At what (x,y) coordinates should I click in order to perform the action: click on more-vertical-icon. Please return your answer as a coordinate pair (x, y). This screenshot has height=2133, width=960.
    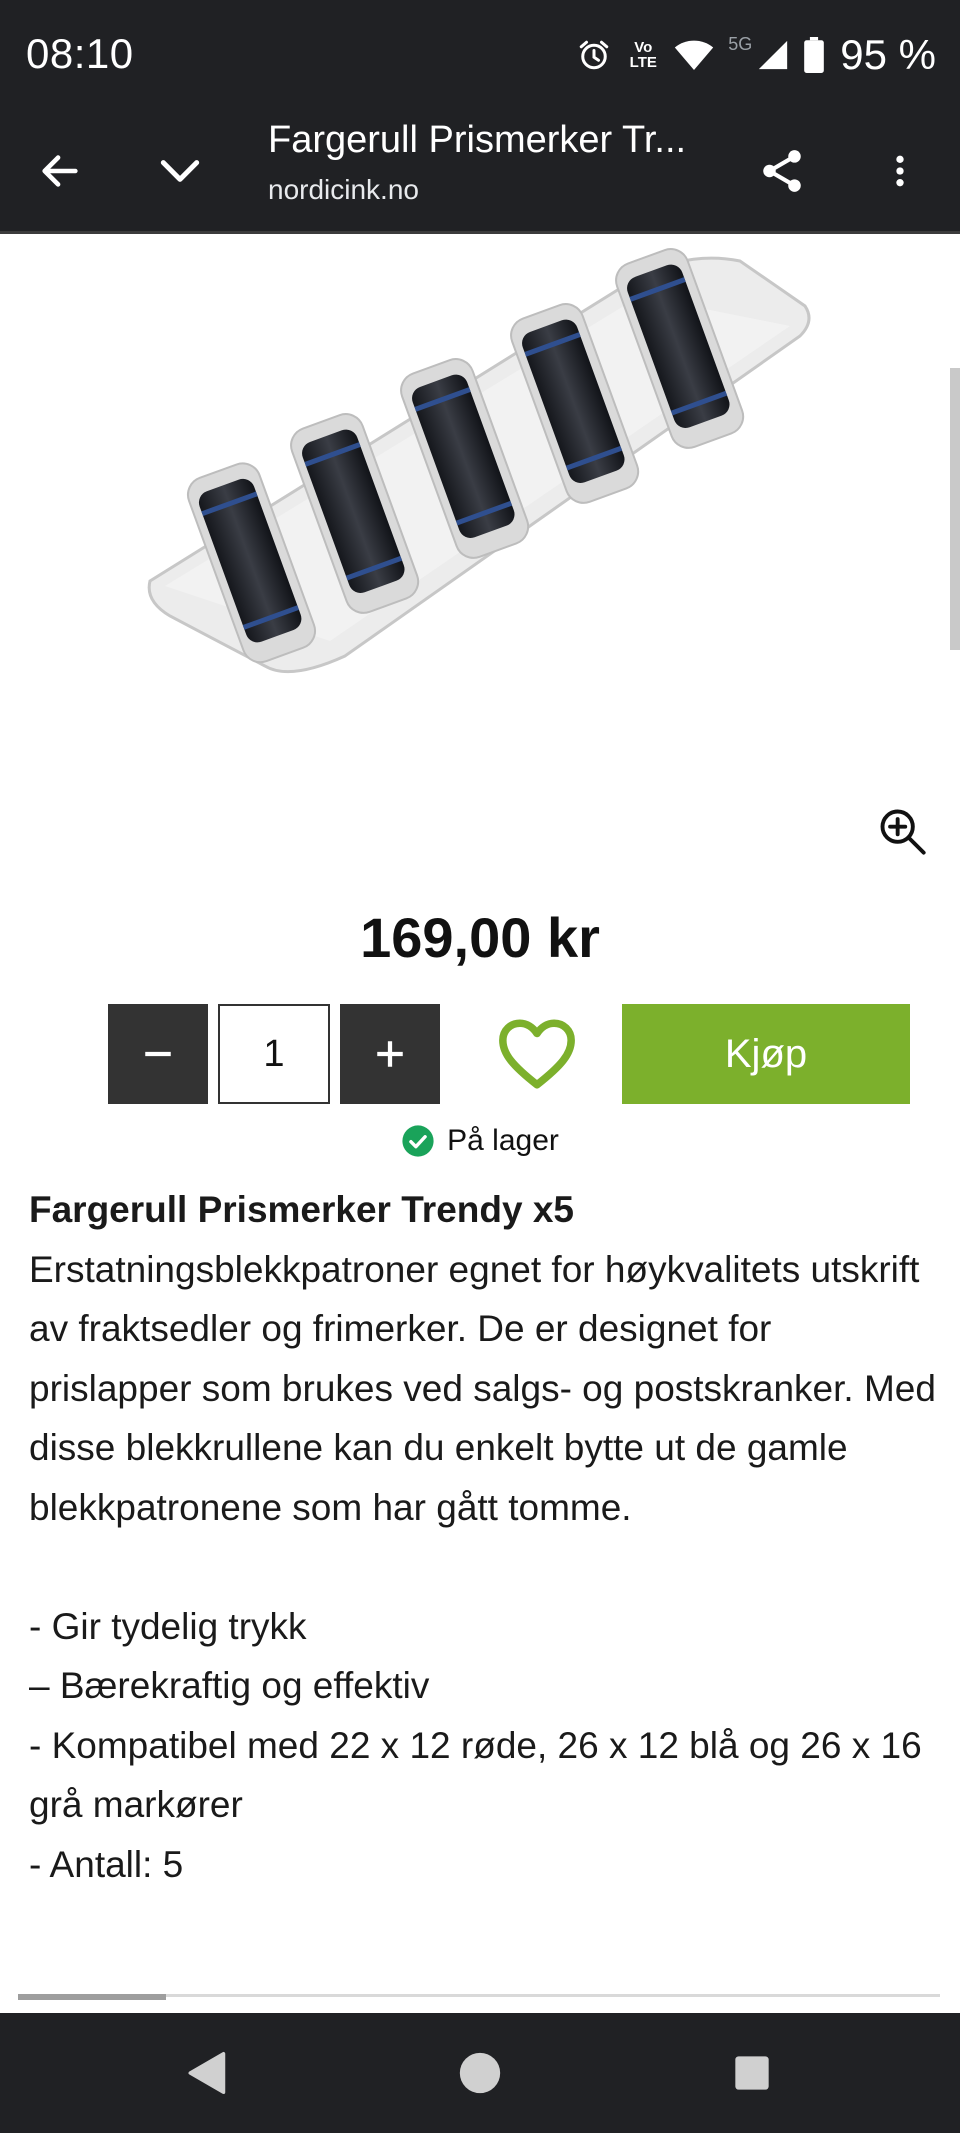
    Looking at the image, I should click on (900, 171).